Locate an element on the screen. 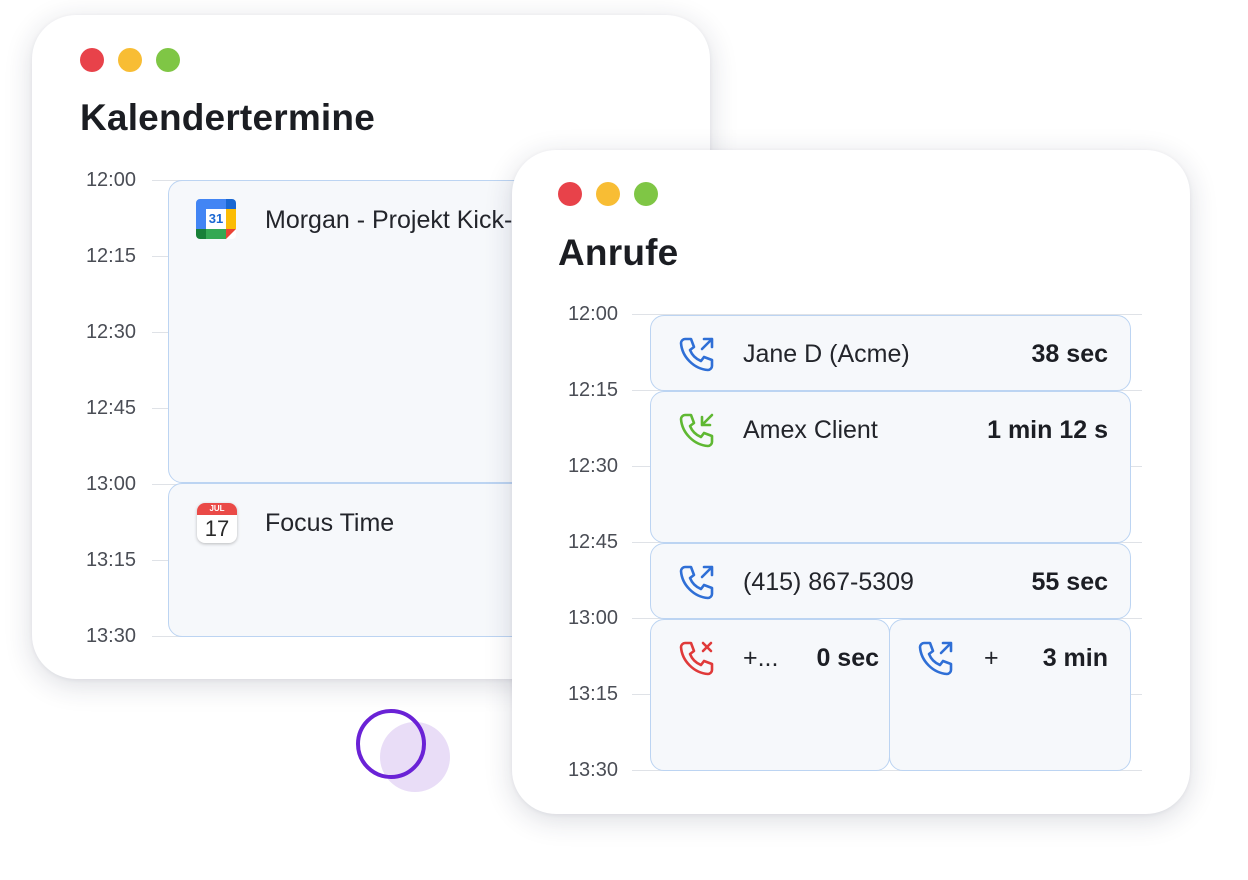 The height and width of the screenshot is (880, 1248). call-duration: 0 sec is located at coordinates (847, 658).